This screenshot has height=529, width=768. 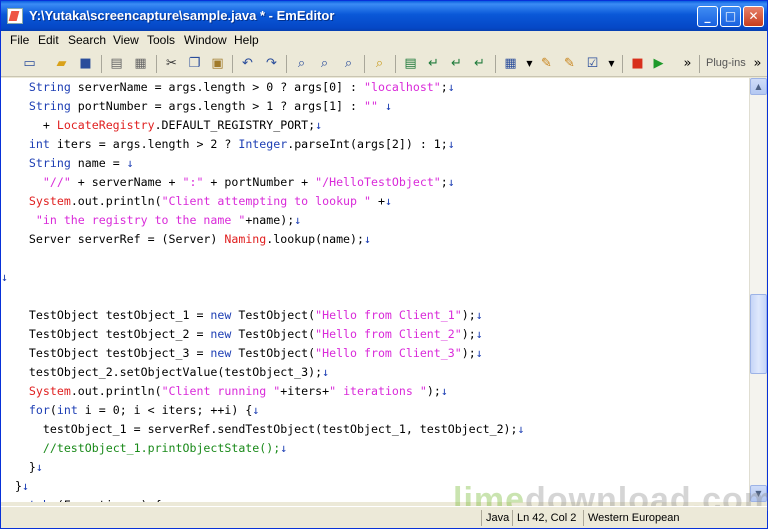 What do you see at coordinates (194, 63) in the screenshot?
I see `copy-icon: ❐` at bounding box center [194, 63].